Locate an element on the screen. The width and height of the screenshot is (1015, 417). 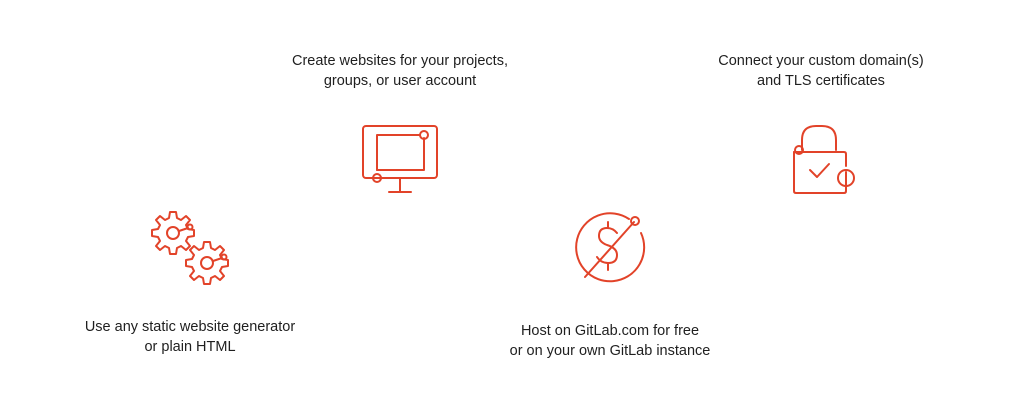
feature-websites-line1: Create websites for your projects, is located at coordinates (400, 61).